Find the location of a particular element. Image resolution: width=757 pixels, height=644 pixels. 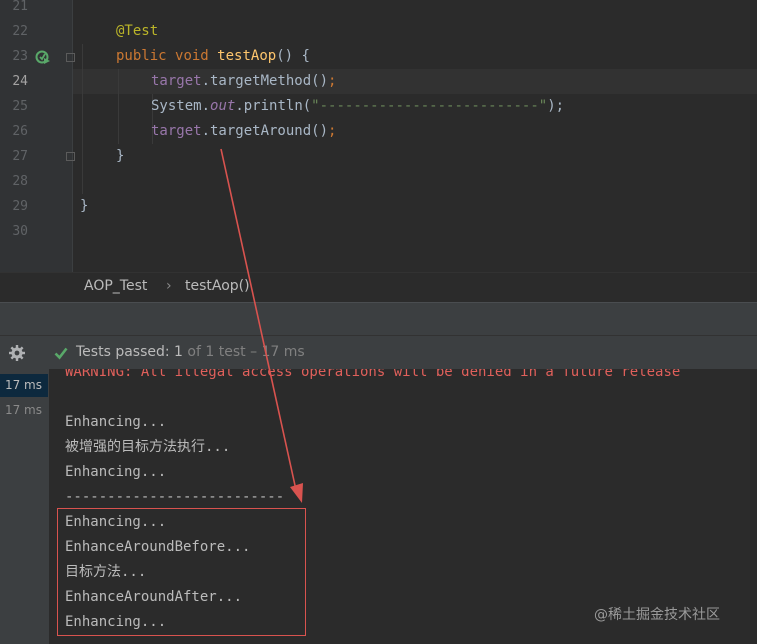

total-text: of 1 test is located at coordinates (216, 352).